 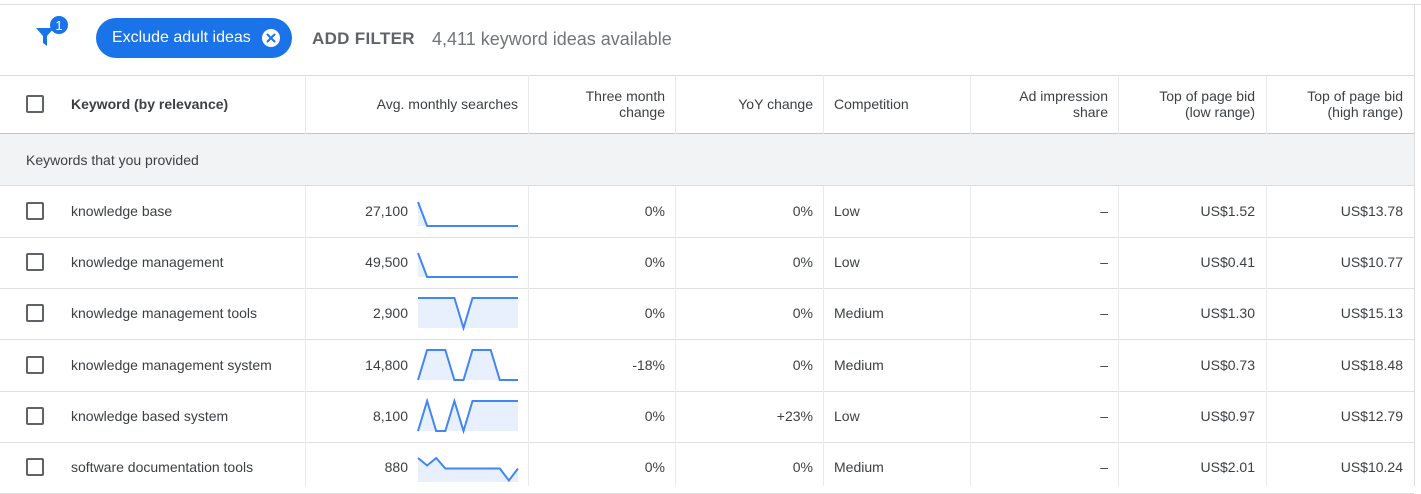 What do you see at coordinates (707, 160) in the screenshot?
I see `group-header: Keywords that you provided` at bounding box center [707, 160].